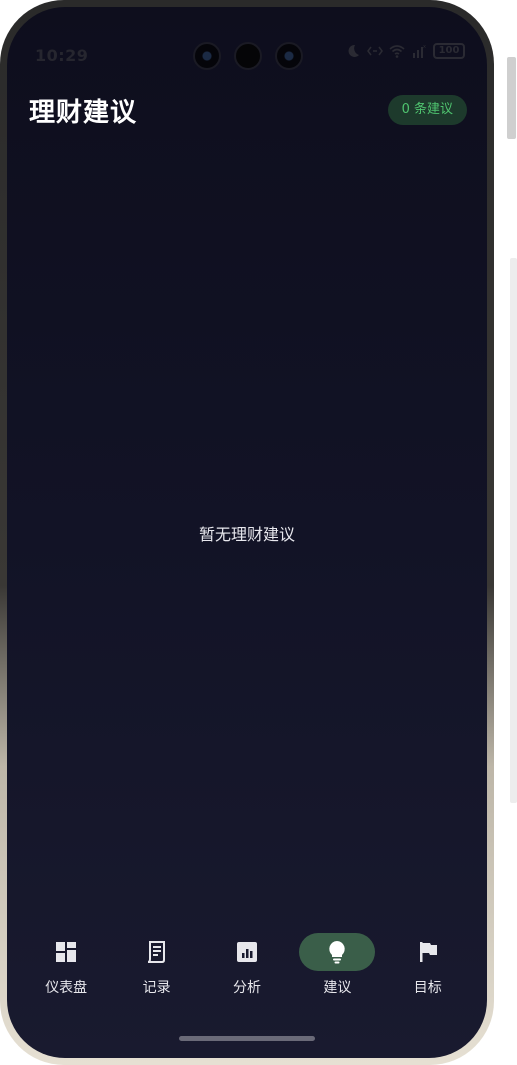 This screenshot has width=517, height=1065. What do you see at coordinates (375, 51) in the screenshot?
I see `data-transfer-icon` at bounding box center [375, 51].